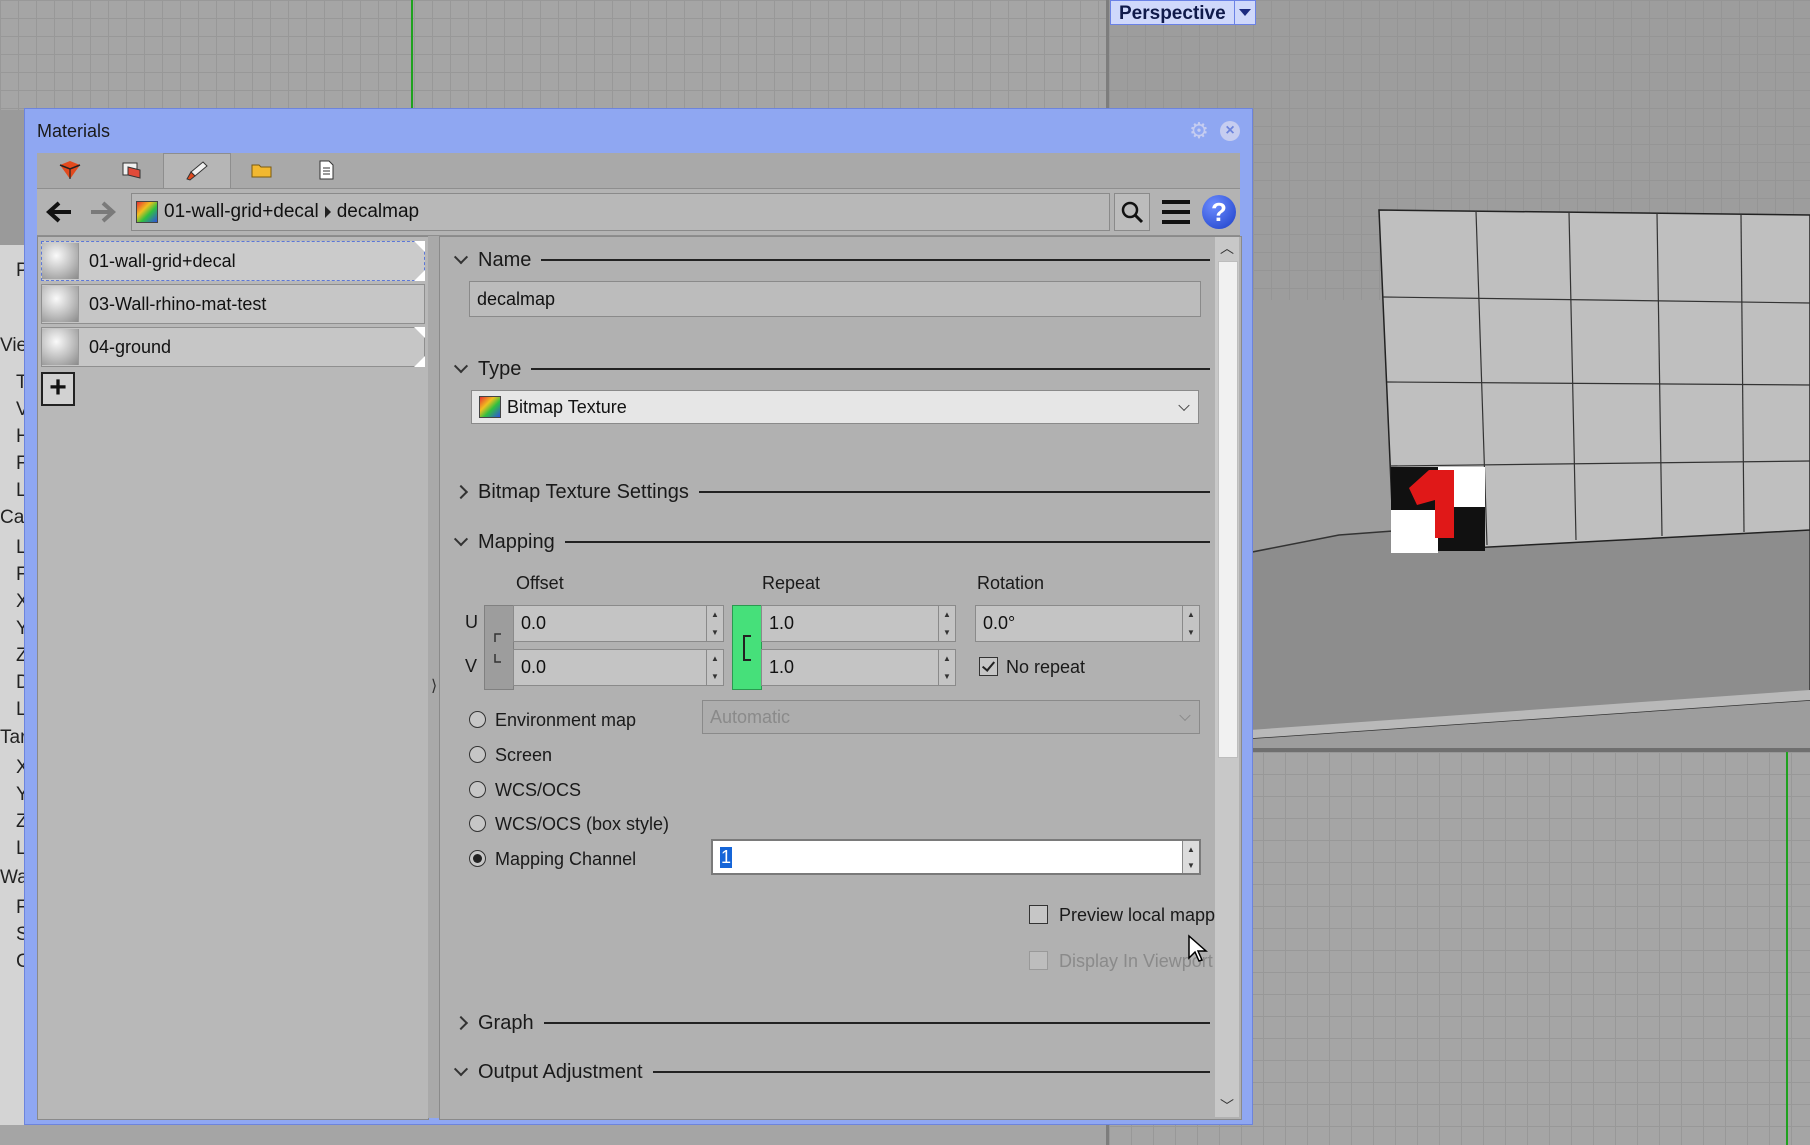 The image size is (1810, 1145). Describe the element at coordinates (147, 212) in the screenshot. I see `bitmap-texture-icon` at that location.